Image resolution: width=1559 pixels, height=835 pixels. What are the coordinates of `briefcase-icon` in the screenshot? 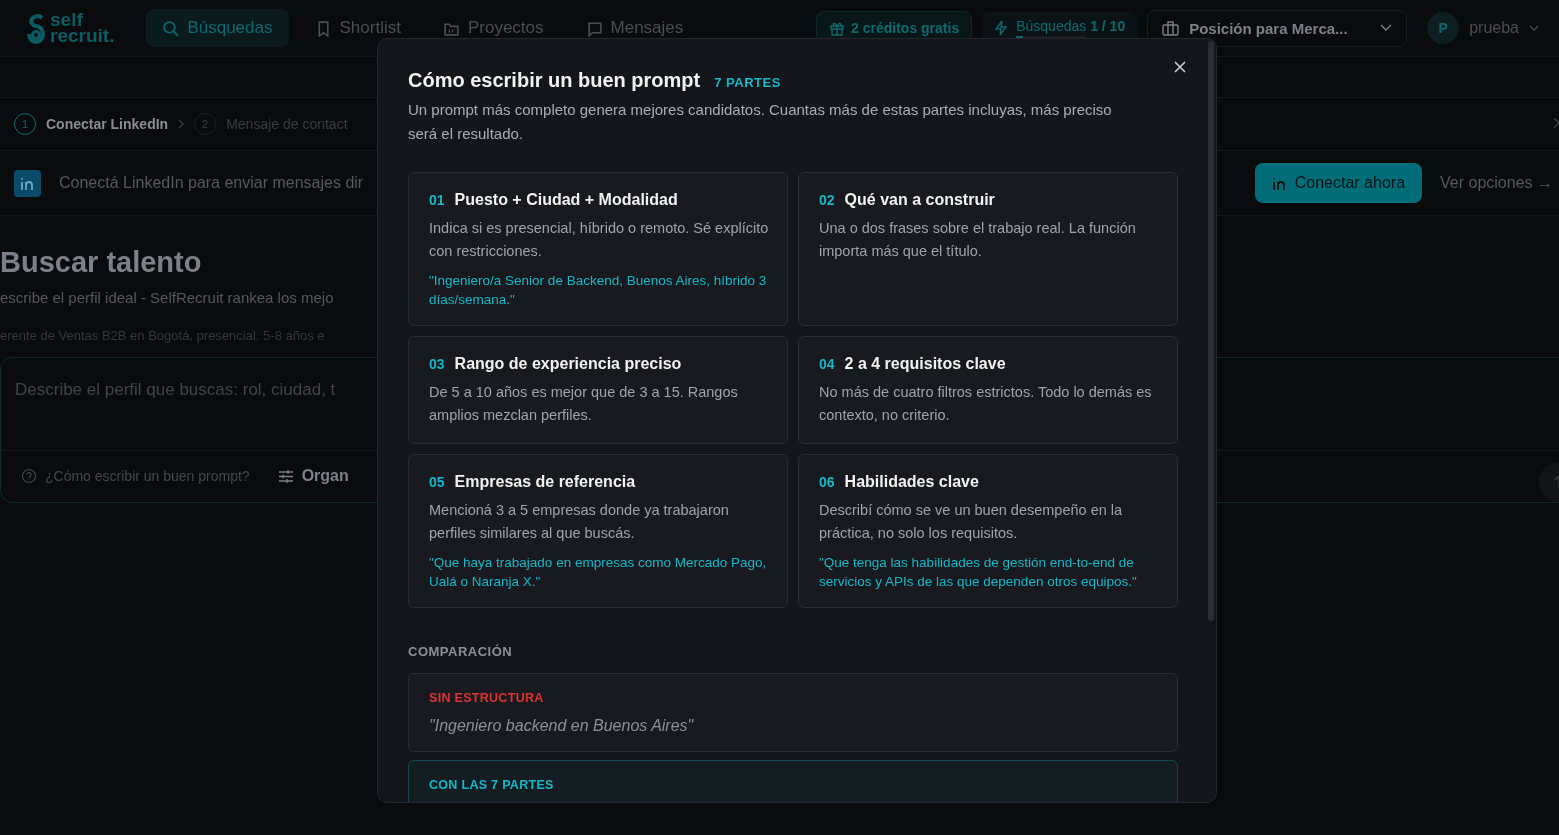 It's located at (1171, 28).